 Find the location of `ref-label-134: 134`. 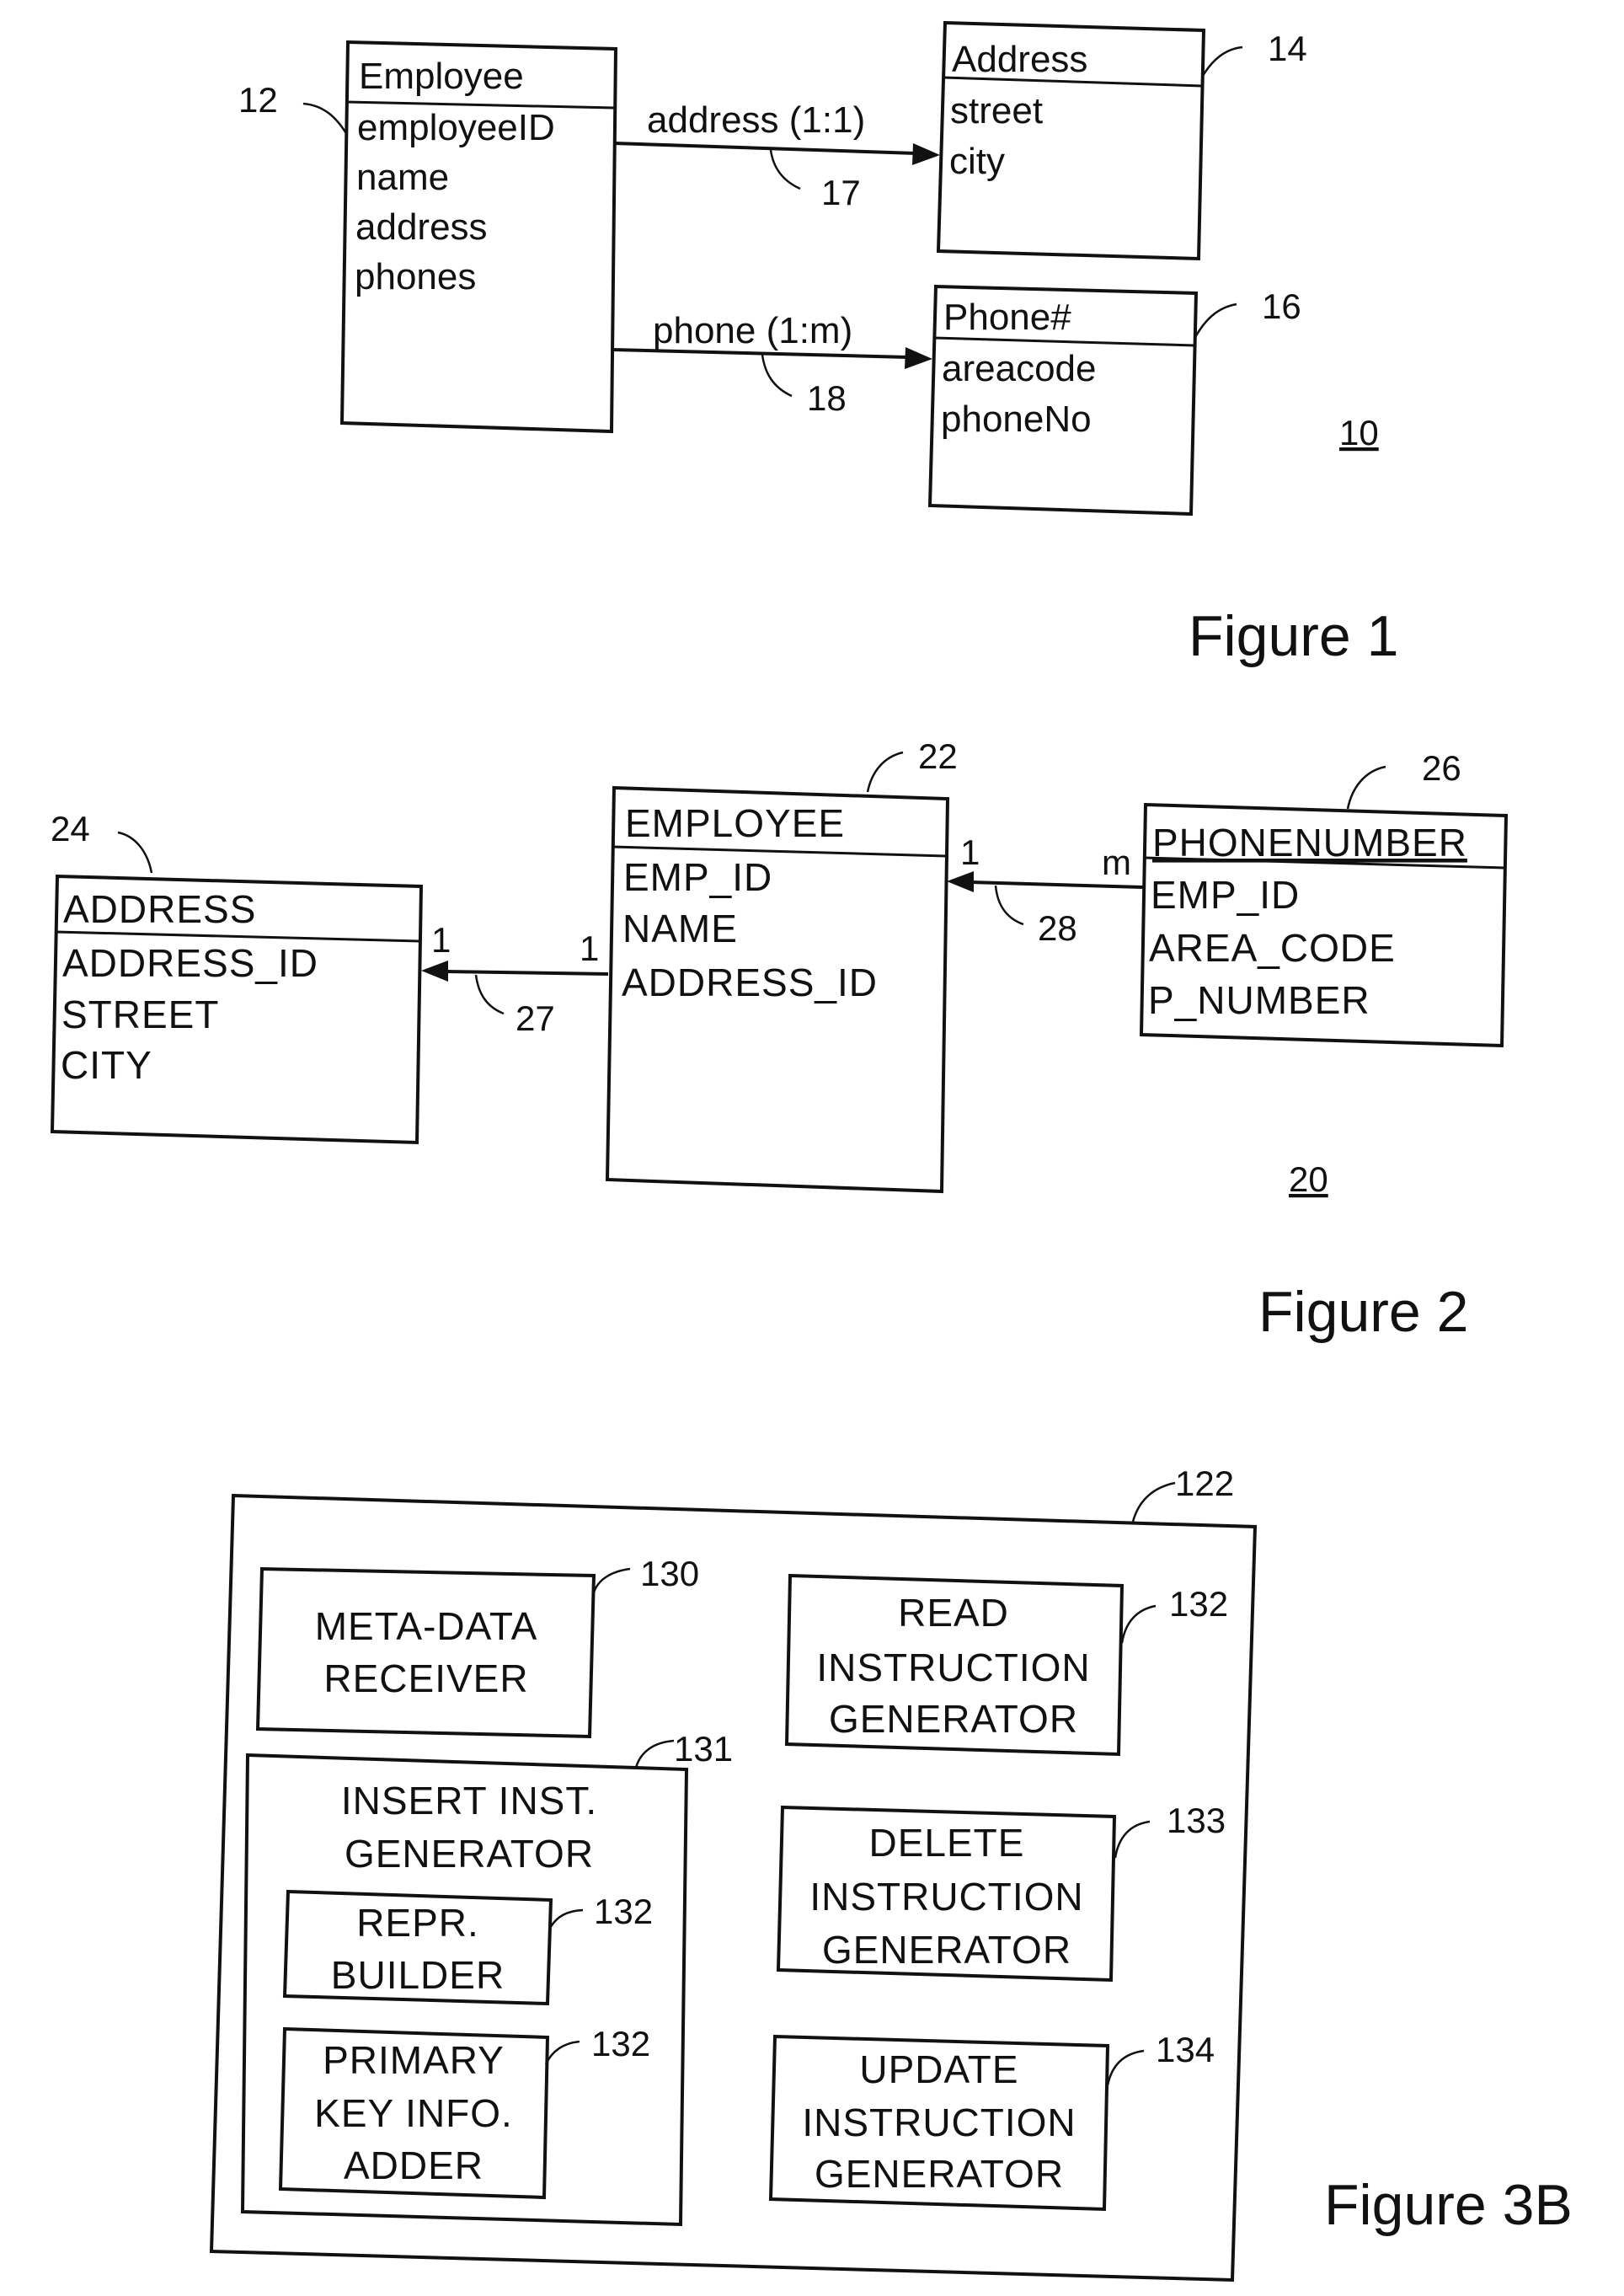

ref-label-134: 134 is located at coordinates (1185, 2049).